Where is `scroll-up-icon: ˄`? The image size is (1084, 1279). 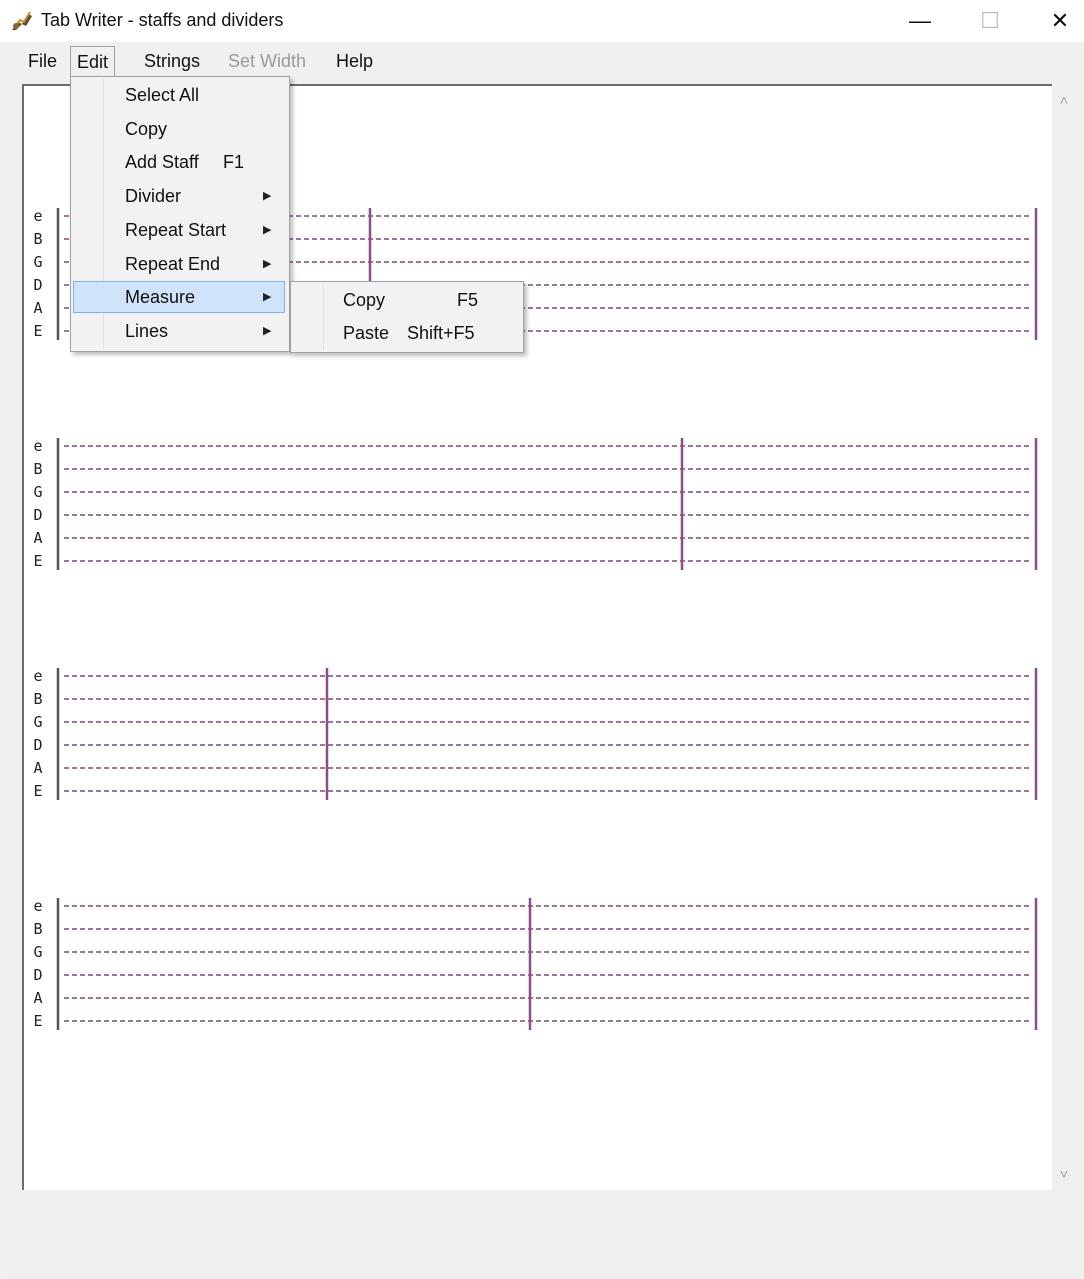
scroll-up-icon: ˄ is located at coordinates (1064, 100).